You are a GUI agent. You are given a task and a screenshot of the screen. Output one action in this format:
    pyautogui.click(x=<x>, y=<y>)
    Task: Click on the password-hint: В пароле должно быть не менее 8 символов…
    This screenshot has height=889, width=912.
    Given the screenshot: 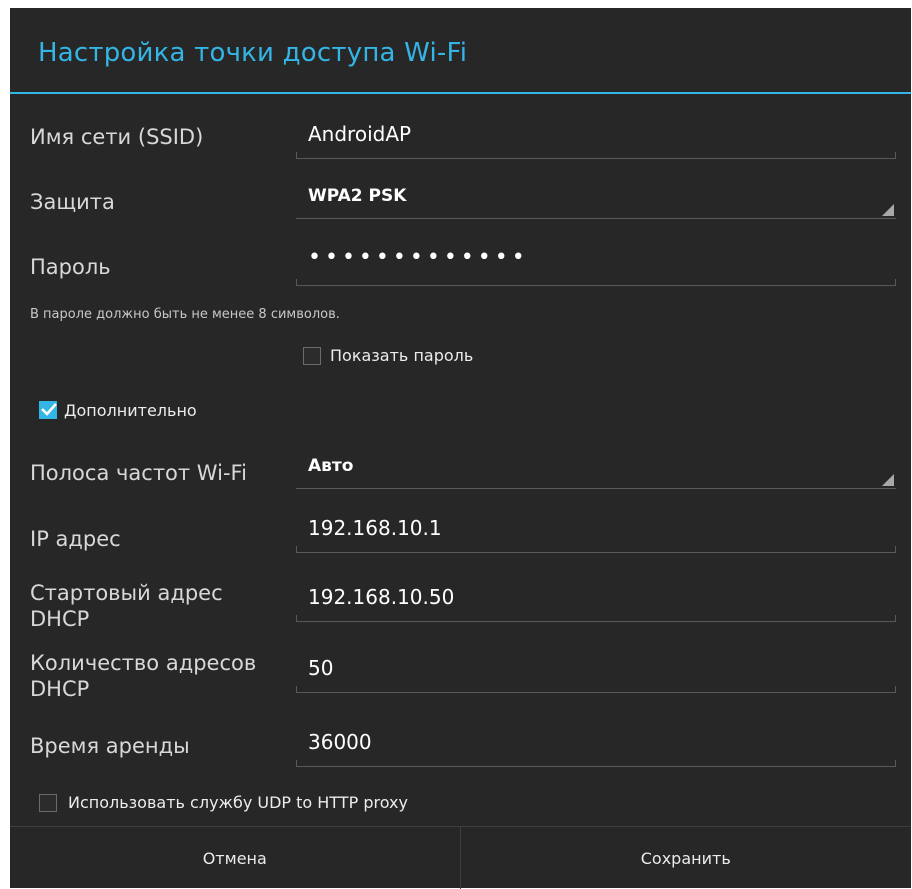 What is the action you would take?
    pyautogui.click(x=185, y=314)
    